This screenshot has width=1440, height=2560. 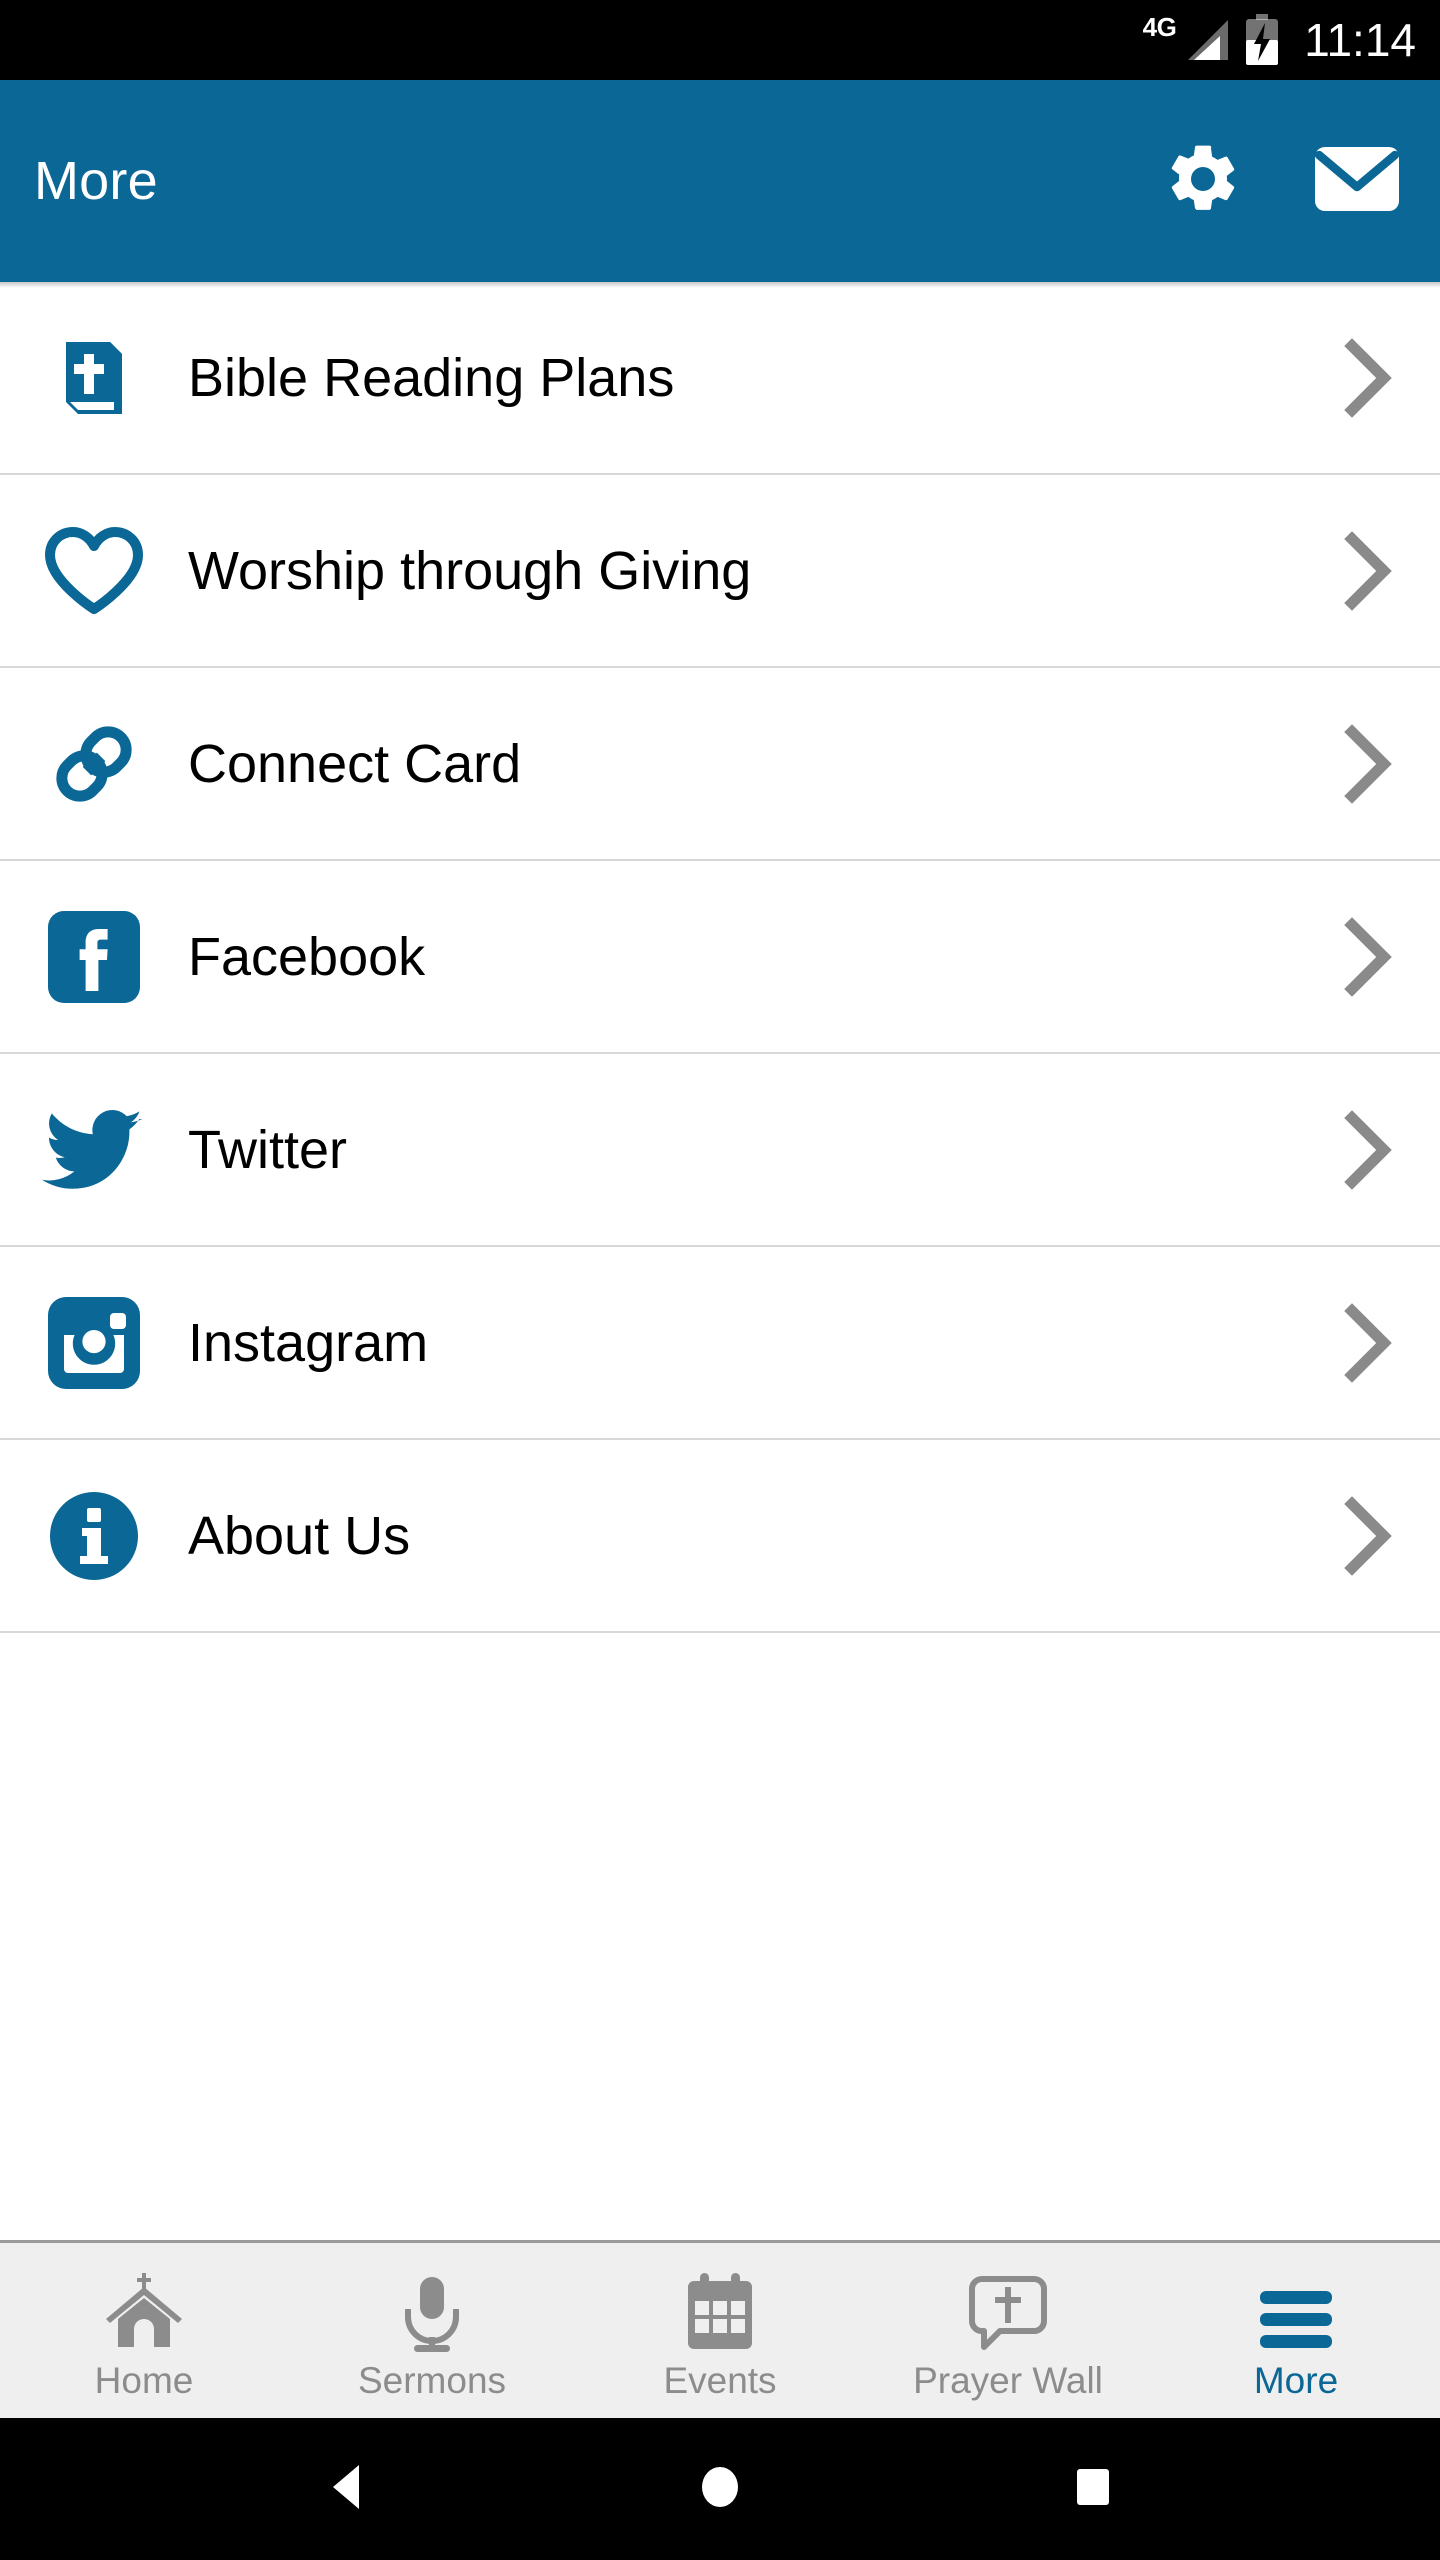 I want to click on calendar-icon, so click(x=720, y=2307).